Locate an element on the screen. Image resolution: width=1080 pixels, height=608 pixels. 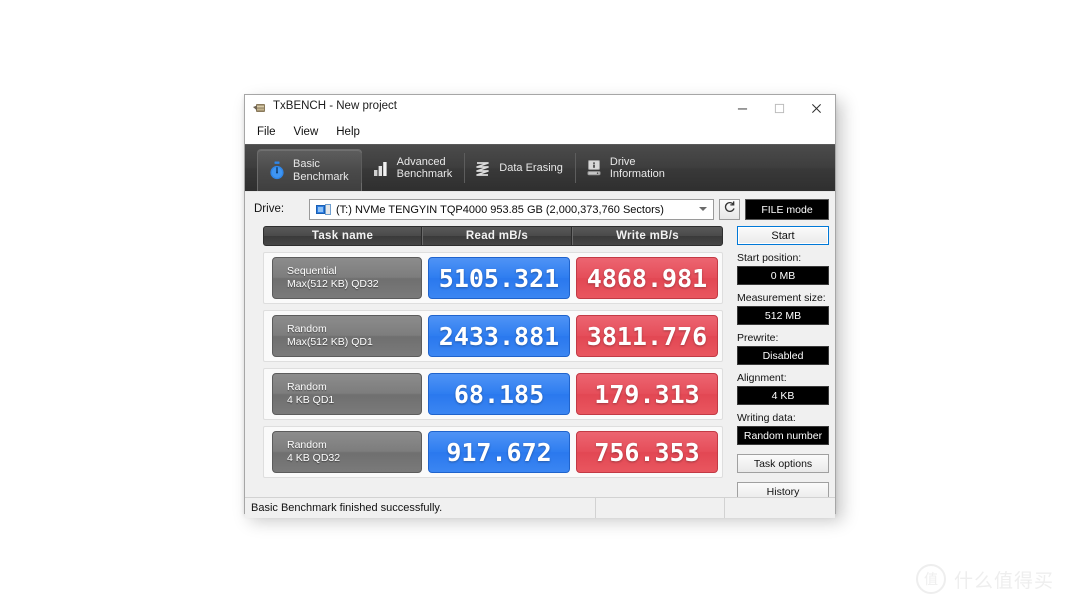
eraser-wave-icon is located at coordinates (483, 168).